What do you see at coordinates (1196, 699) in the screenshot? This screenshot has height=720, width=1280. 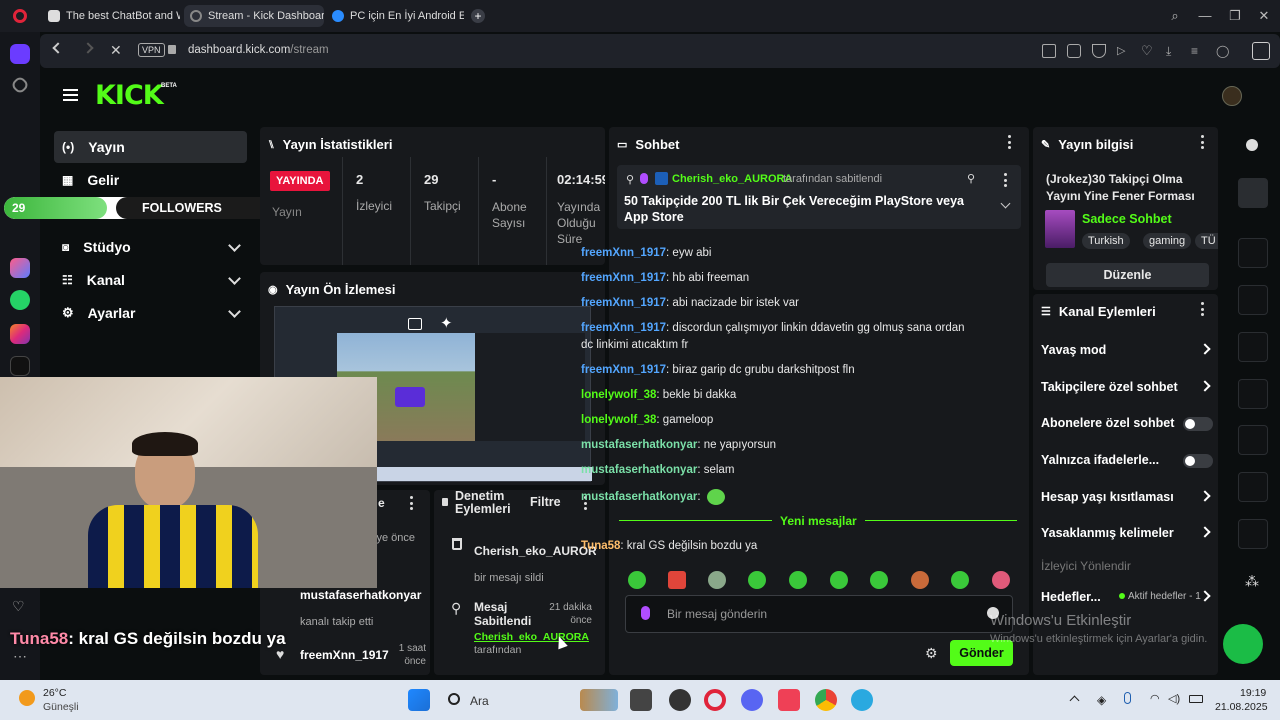 I see `tray-battery-icon` at bounding box center [1196, 699].